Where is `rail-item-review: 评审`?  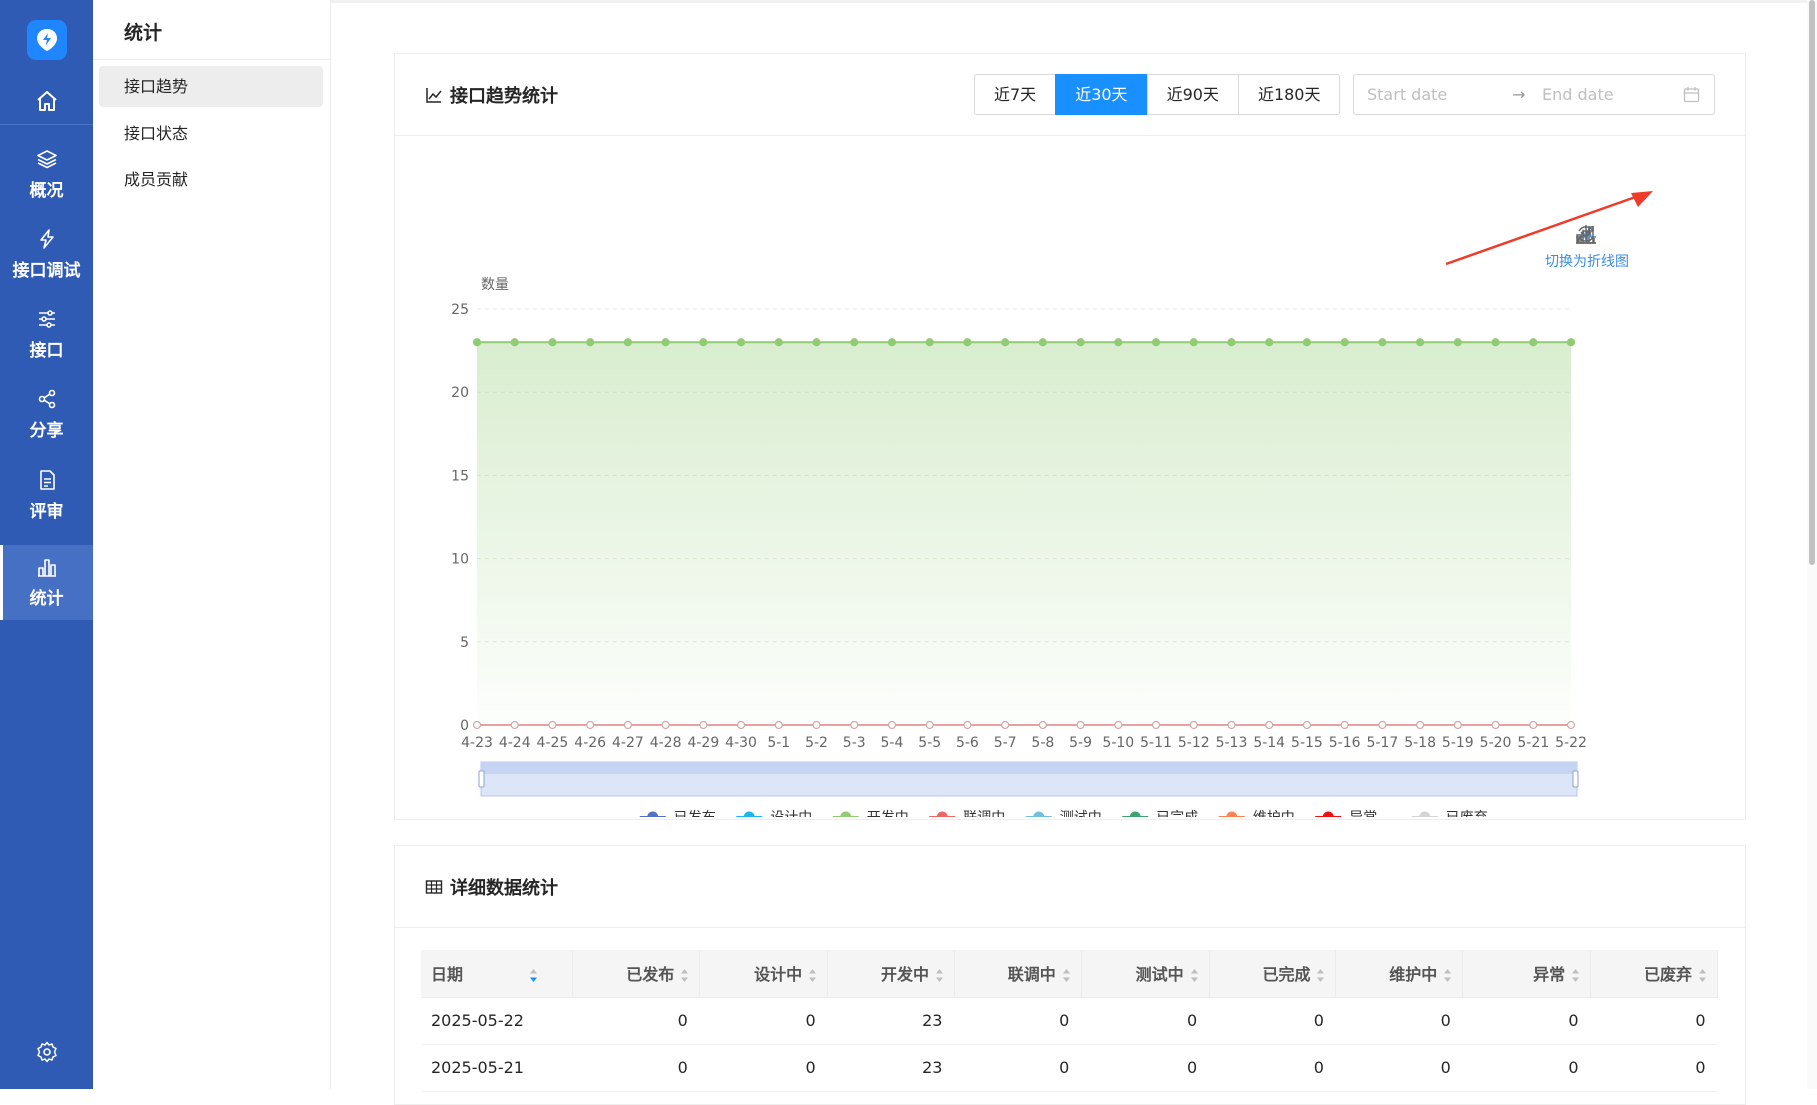
rail-item-review: 评审 is located at coordinates (46, 495).